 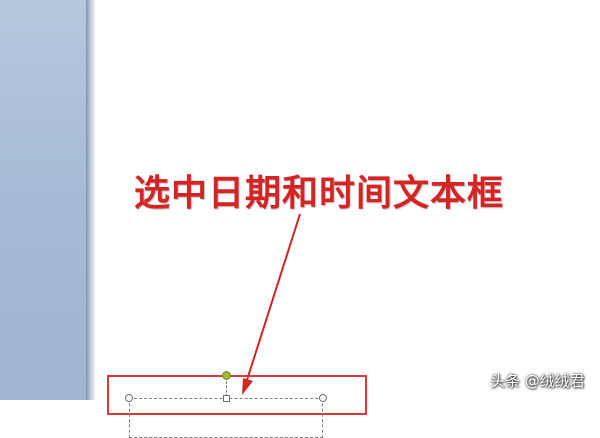 What do you see at coordinates (226, 375) in the screenshot?
I see `rotation-handle-icon` at bounding box center [226, 375].